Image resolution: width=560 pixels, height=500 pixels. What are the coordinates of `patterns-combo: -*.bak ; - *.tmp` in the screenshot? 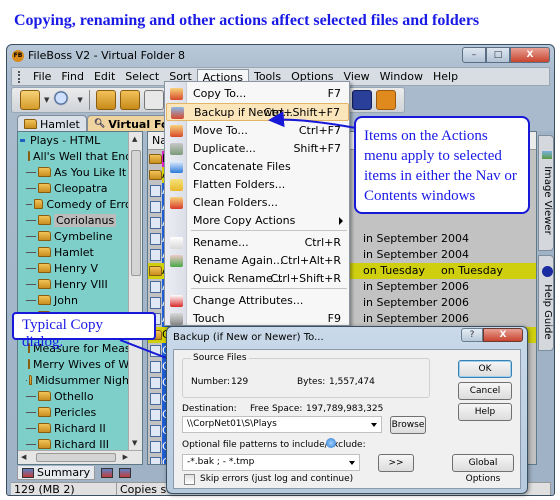 It's located at (271, 462).